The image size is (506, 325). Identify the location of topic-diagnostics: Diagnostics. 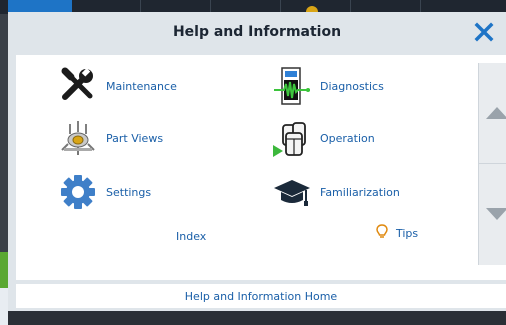
(326, 86).